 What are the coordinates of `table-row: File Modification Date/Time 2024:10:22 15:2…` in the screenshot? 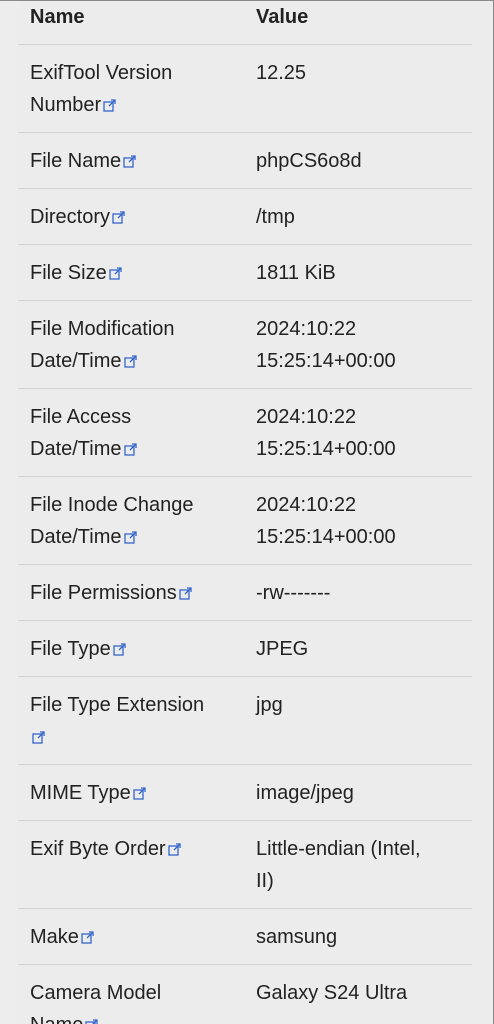 It's located at (245, 344).